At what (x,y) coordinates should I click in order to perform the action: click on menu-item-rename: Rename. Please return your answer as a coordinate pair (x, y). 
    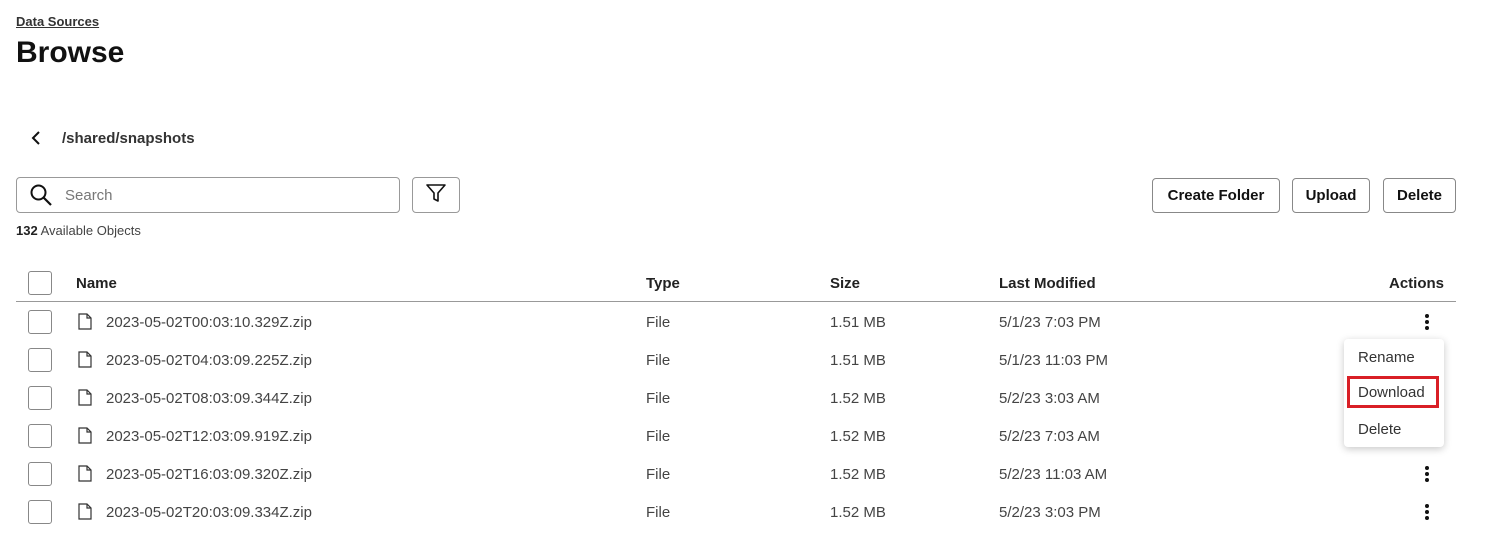
    Looking at the image, I should click on (1394, 357).